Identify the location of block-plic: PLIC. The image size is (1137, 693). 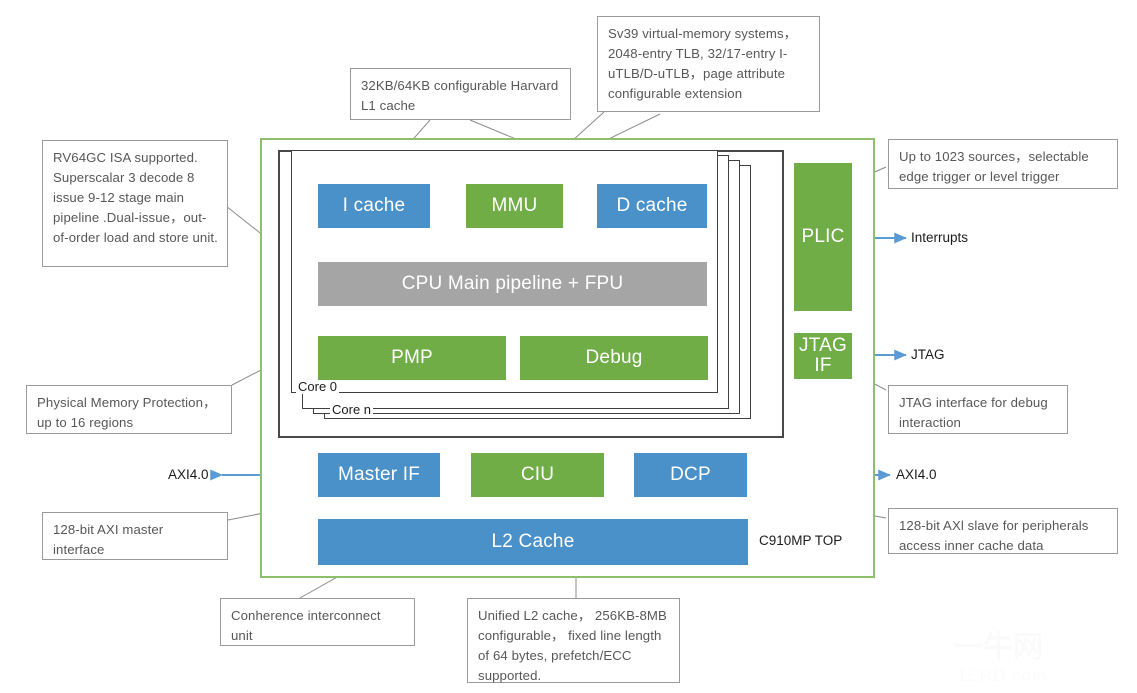
(823, 237).